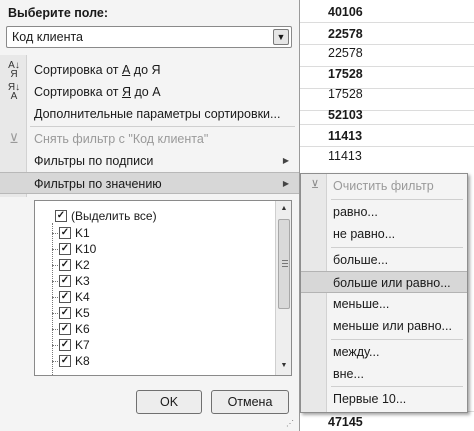 This screenshot has width=474, height=431. I want to click on scrollbar-thumb, so click(284, 264).